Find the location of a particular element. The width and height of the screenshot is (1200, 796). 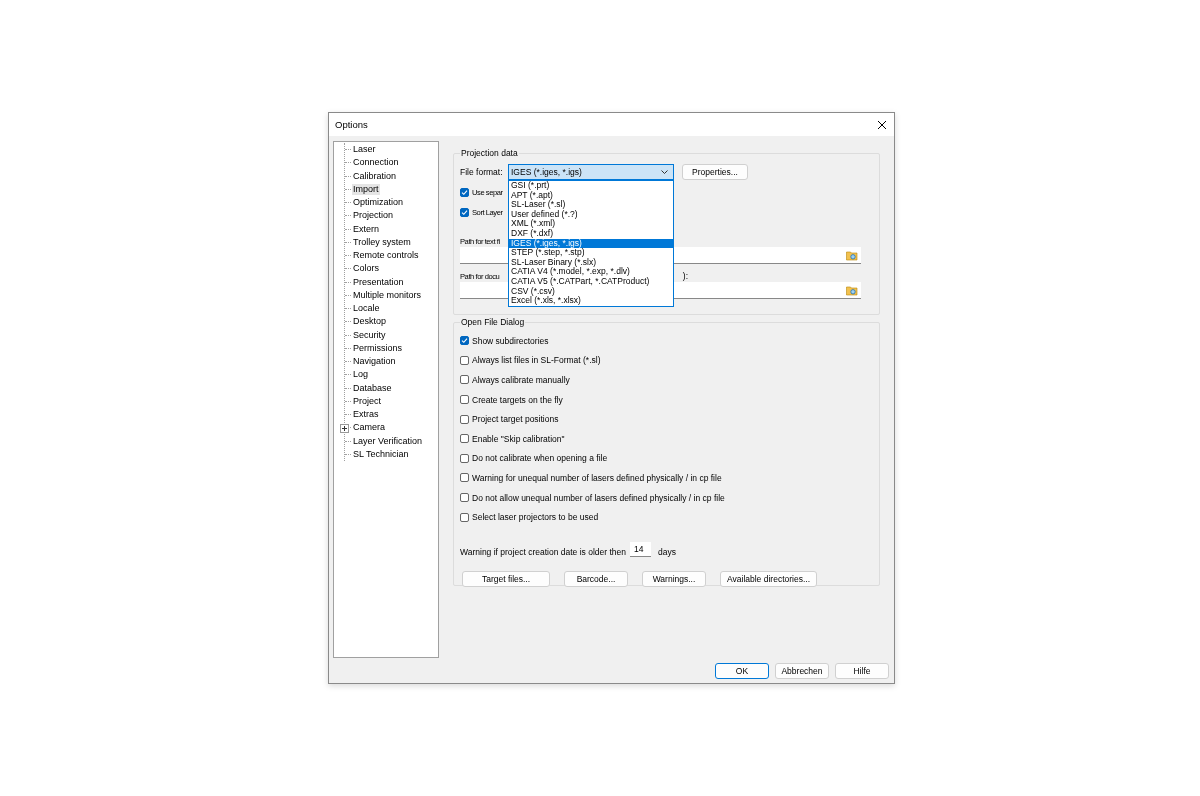

file-format-dropdown: IGES (*.iges, *.igs) is located at coordinates (591, 172).